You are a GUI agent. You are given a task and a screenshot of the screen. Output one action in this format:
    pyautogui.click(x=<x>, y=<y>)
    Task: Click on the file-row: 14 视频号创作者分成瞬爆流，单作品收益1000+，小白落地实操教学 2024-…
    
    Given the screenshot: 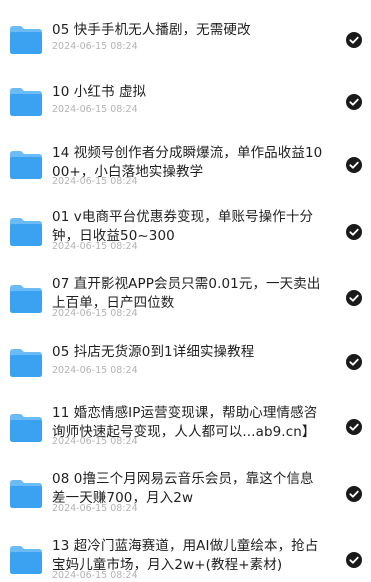 What is the action you would take?
    pyautogui.click(x=185, y=165)
    